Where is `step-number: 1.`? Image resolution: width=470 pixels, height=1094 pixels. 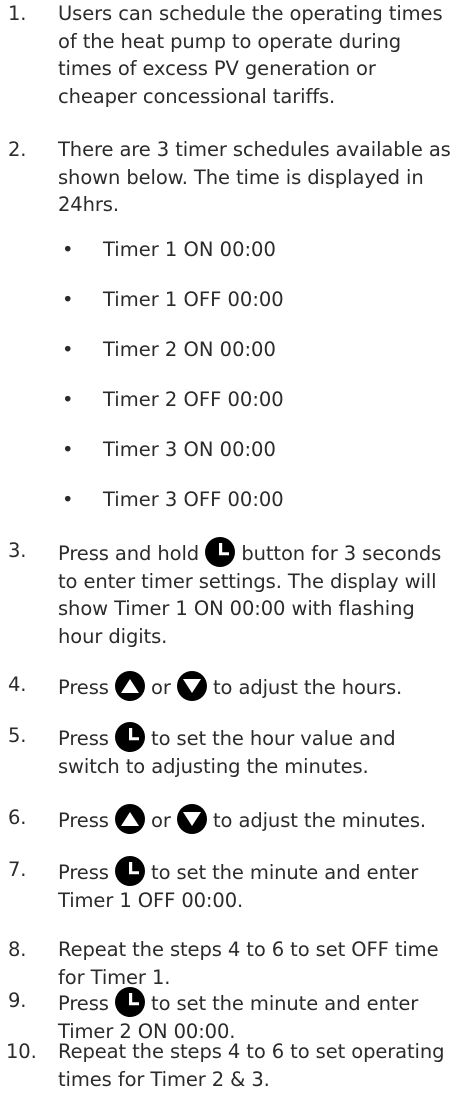
step-number: 1. is located at coordinates (17, 13).